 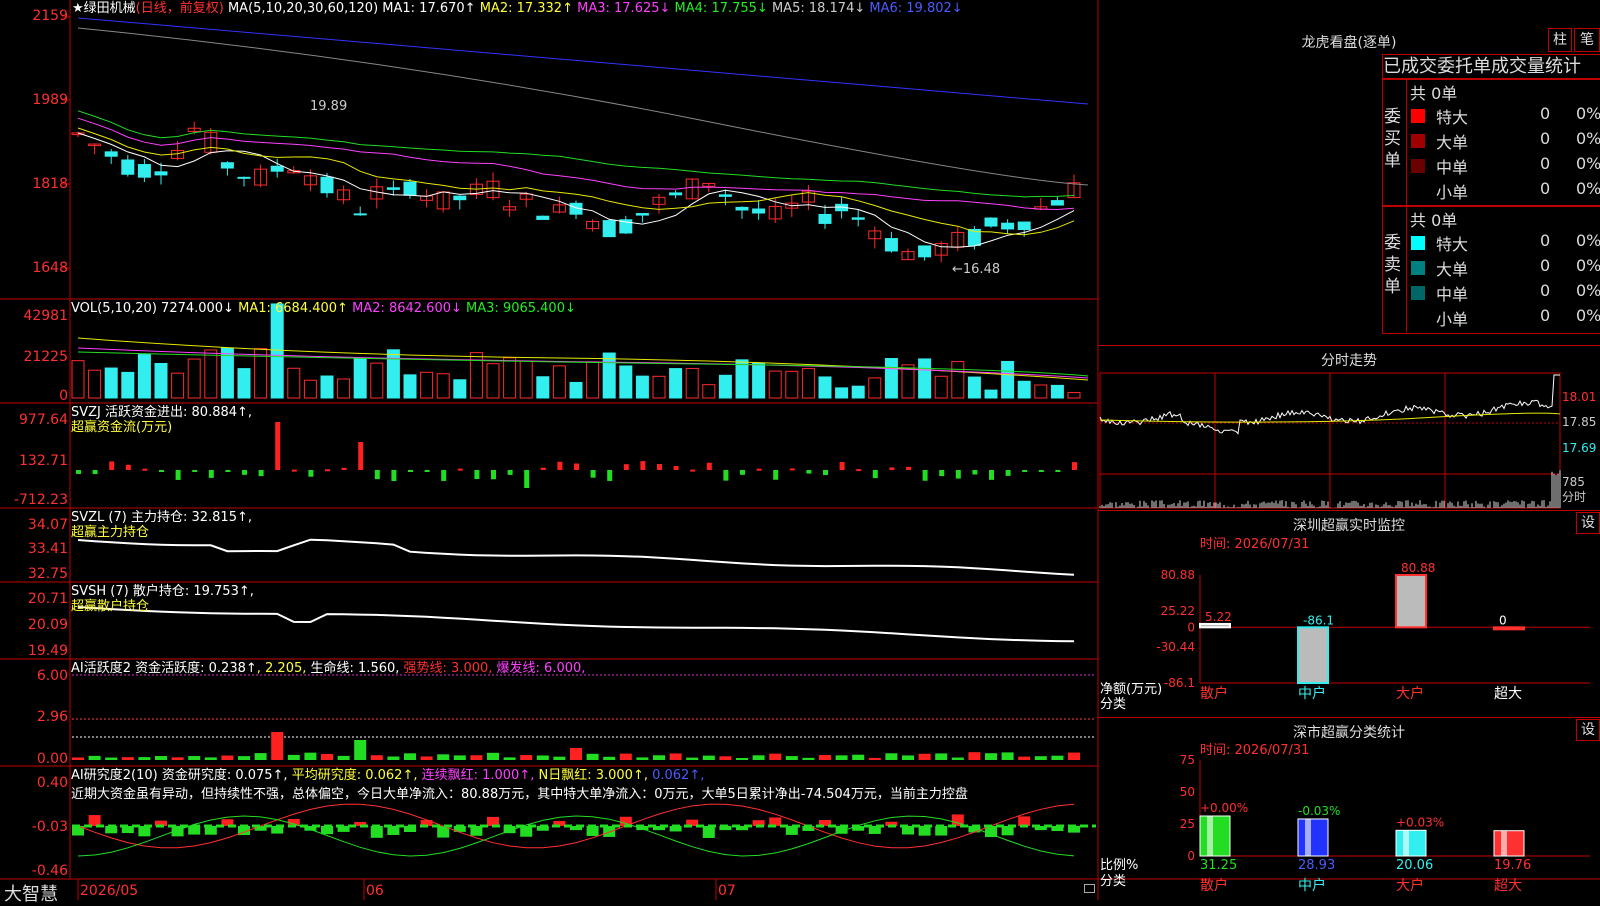 I want to click on classify-change-label: +0.03%, so click(x=1420, y=822).